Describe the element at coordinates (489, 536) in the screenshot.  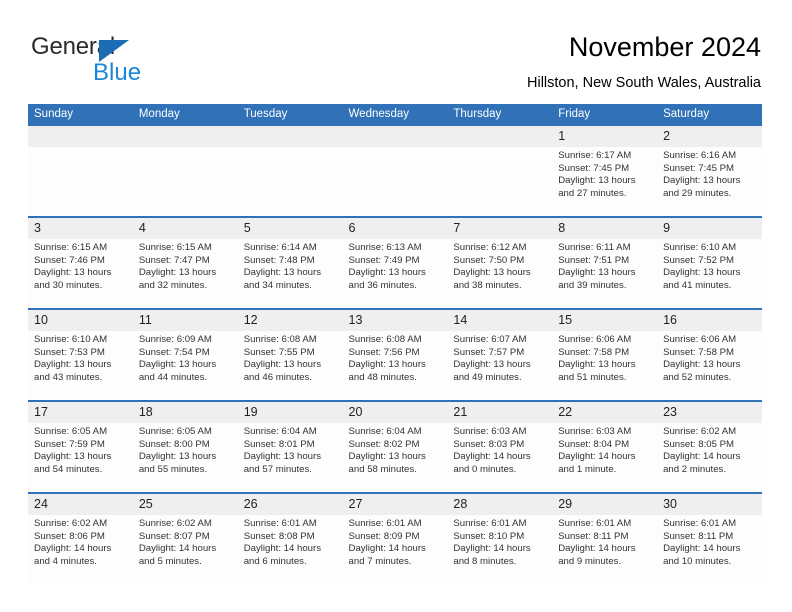
I see `sunset-text: Sunset: 8:10 PM` at that location.